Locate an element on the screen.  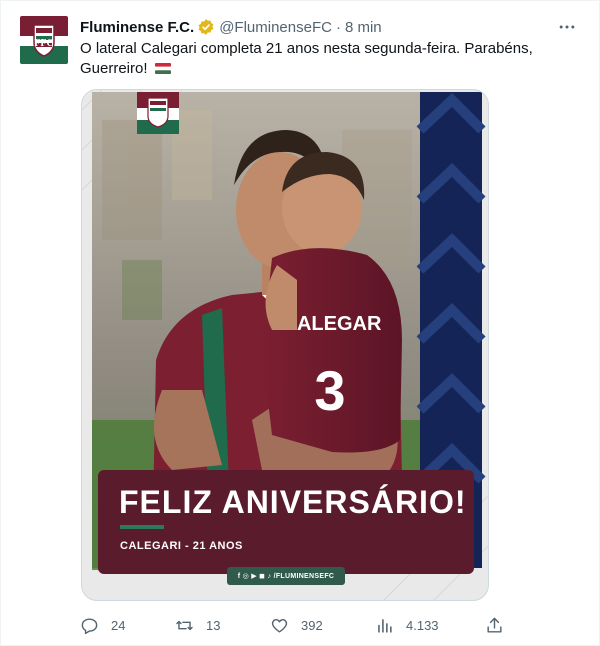
tweet-header: Fluminense F.C. @FluminenseFC · 8 min is located at coordinates (329, 27).